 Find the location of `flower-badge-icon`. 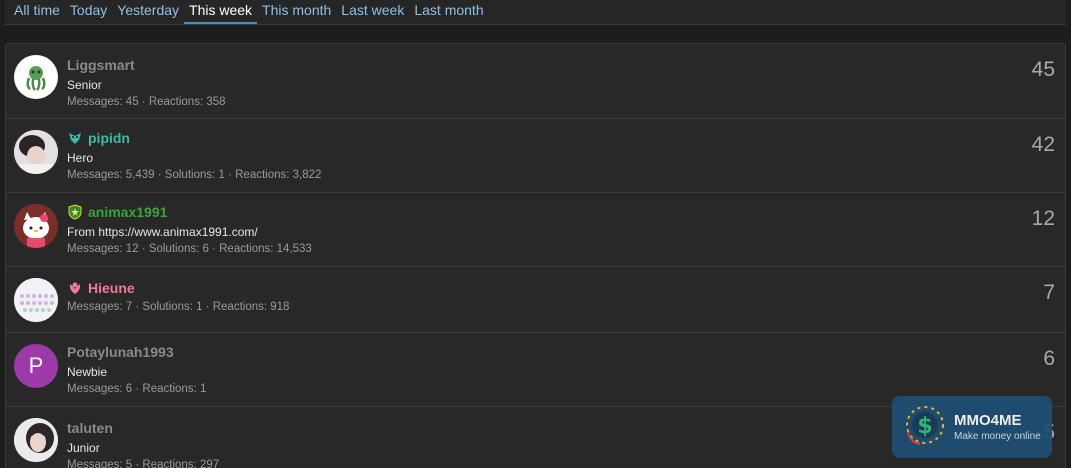

flower-badge-icon is located at coordinates (75, 288).